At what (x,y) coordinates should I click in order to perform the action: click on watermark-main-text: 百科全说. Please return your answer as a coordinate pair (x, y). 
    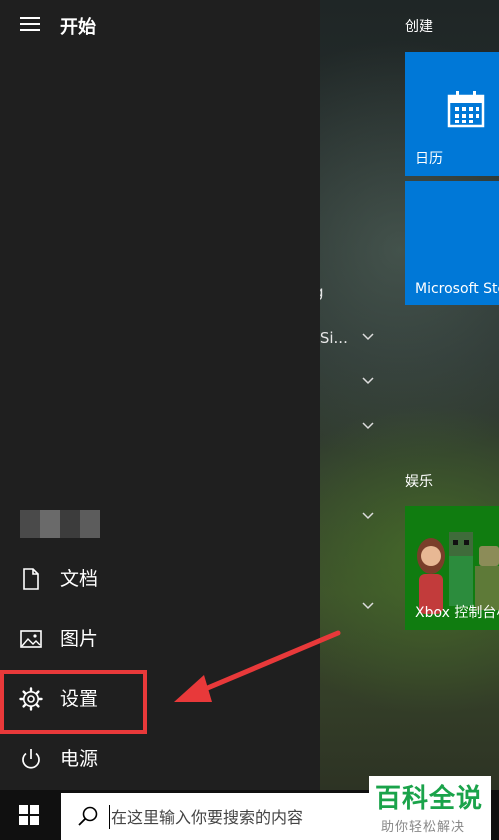
    Looking at the image, I should click on (429, 799).